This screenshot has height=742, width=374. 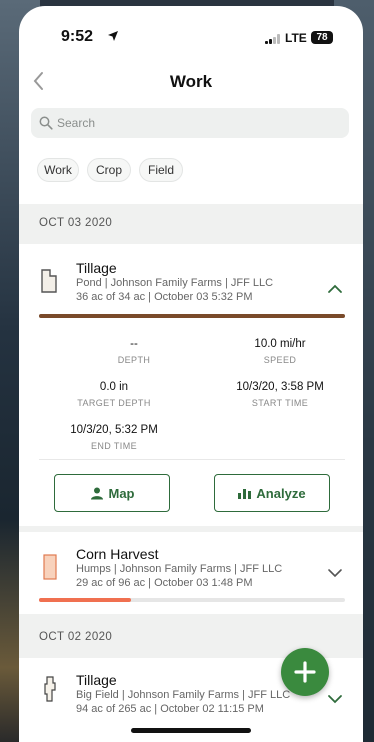 What do you see at coordinates (114, 387) in the screenshot?
I see `detail-value: 0.0 in` at bounding box center [114, 387].